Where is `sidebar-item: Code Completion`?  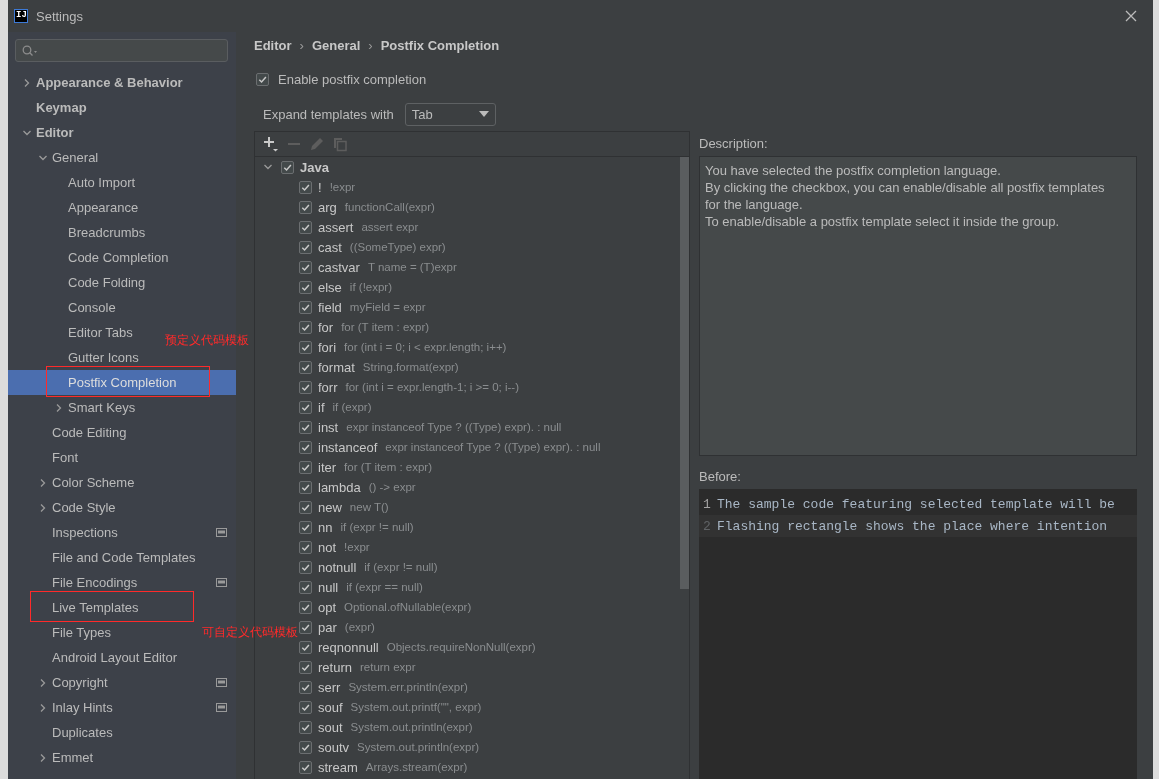
sidebar-item: Code Completion is located at coordinates (118, 257).